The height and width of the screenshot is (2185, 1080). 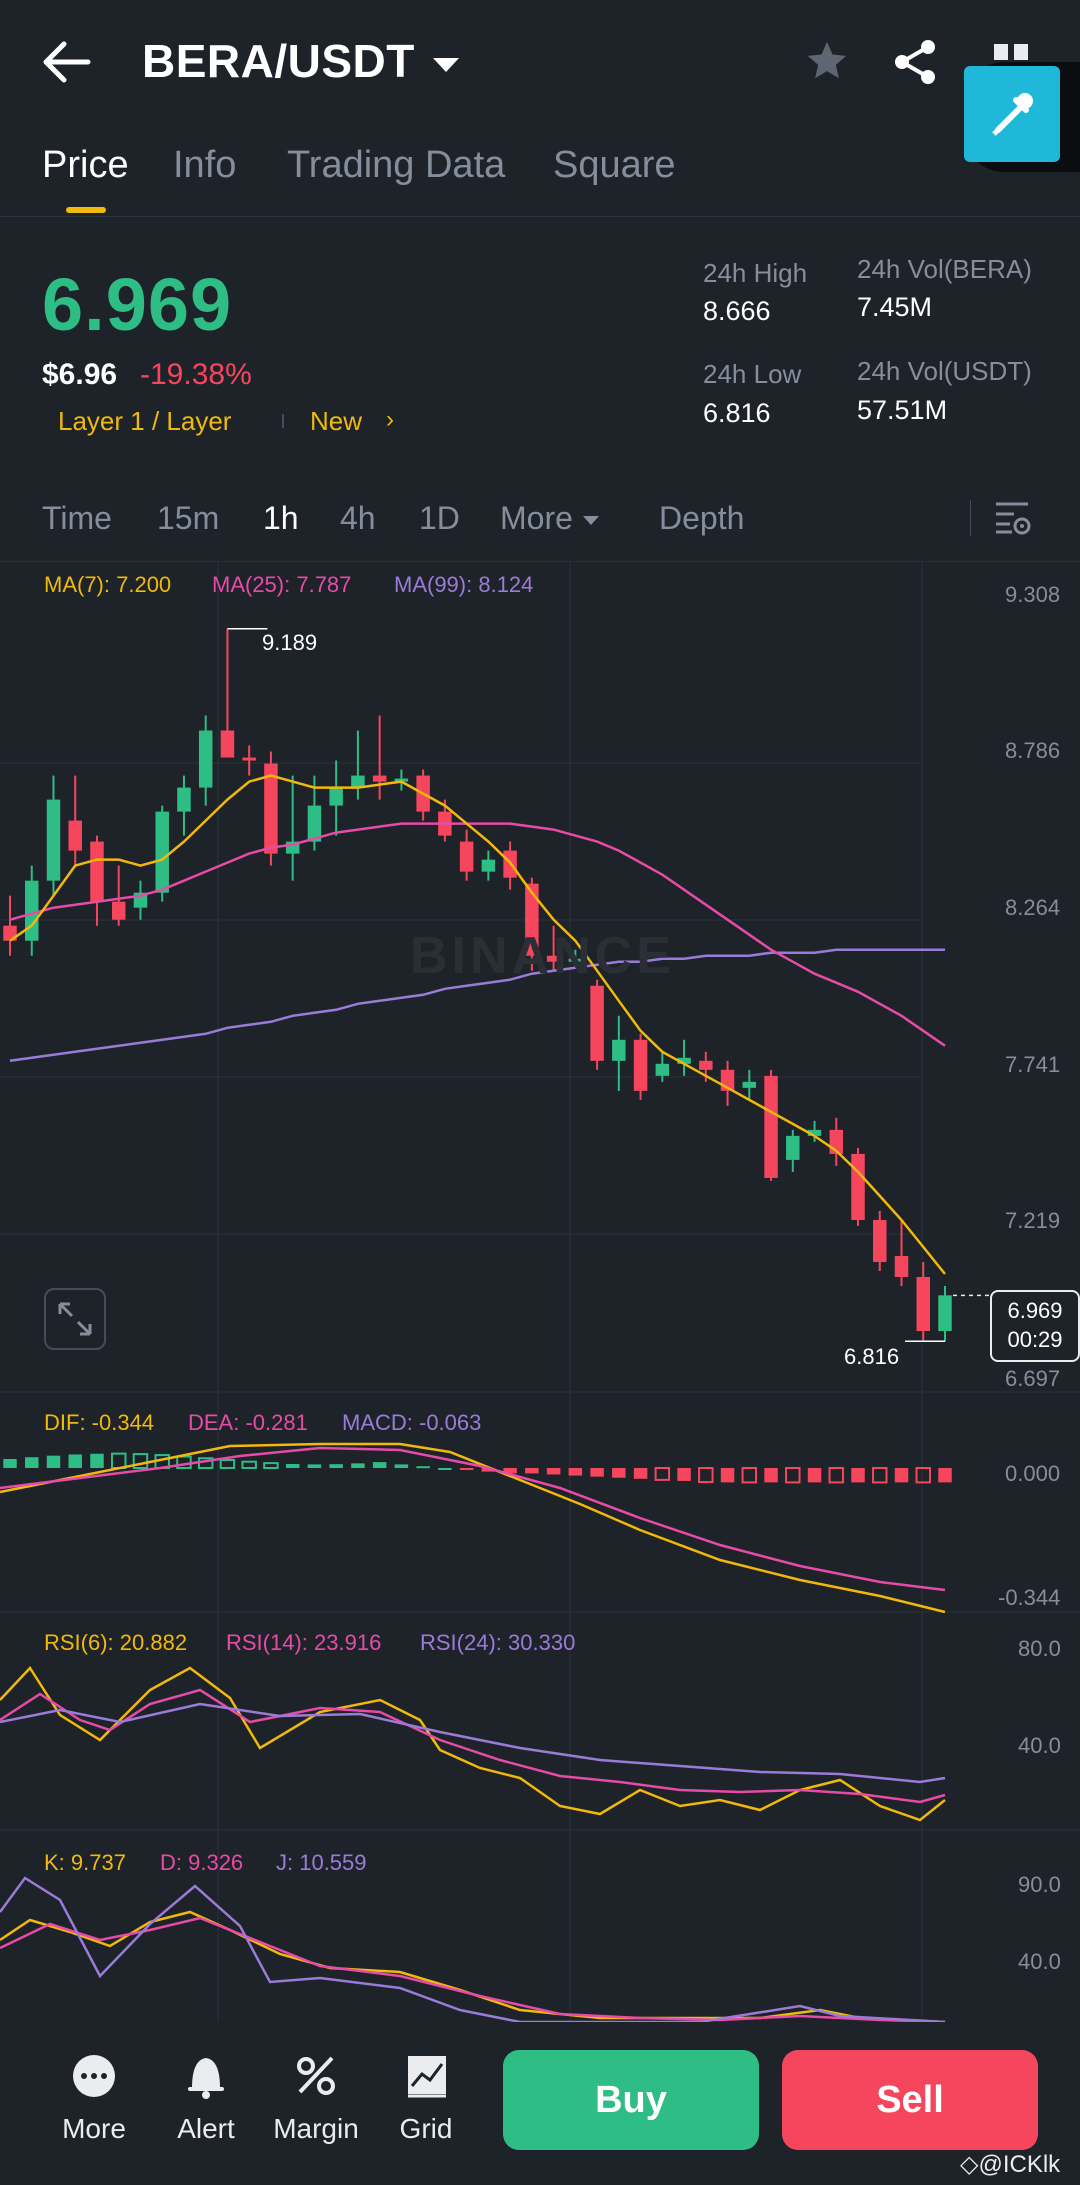 What do you see at coordinates (336, 421) in the screenshot?
I see `new-tag: New` at bounding box center [336, 421].